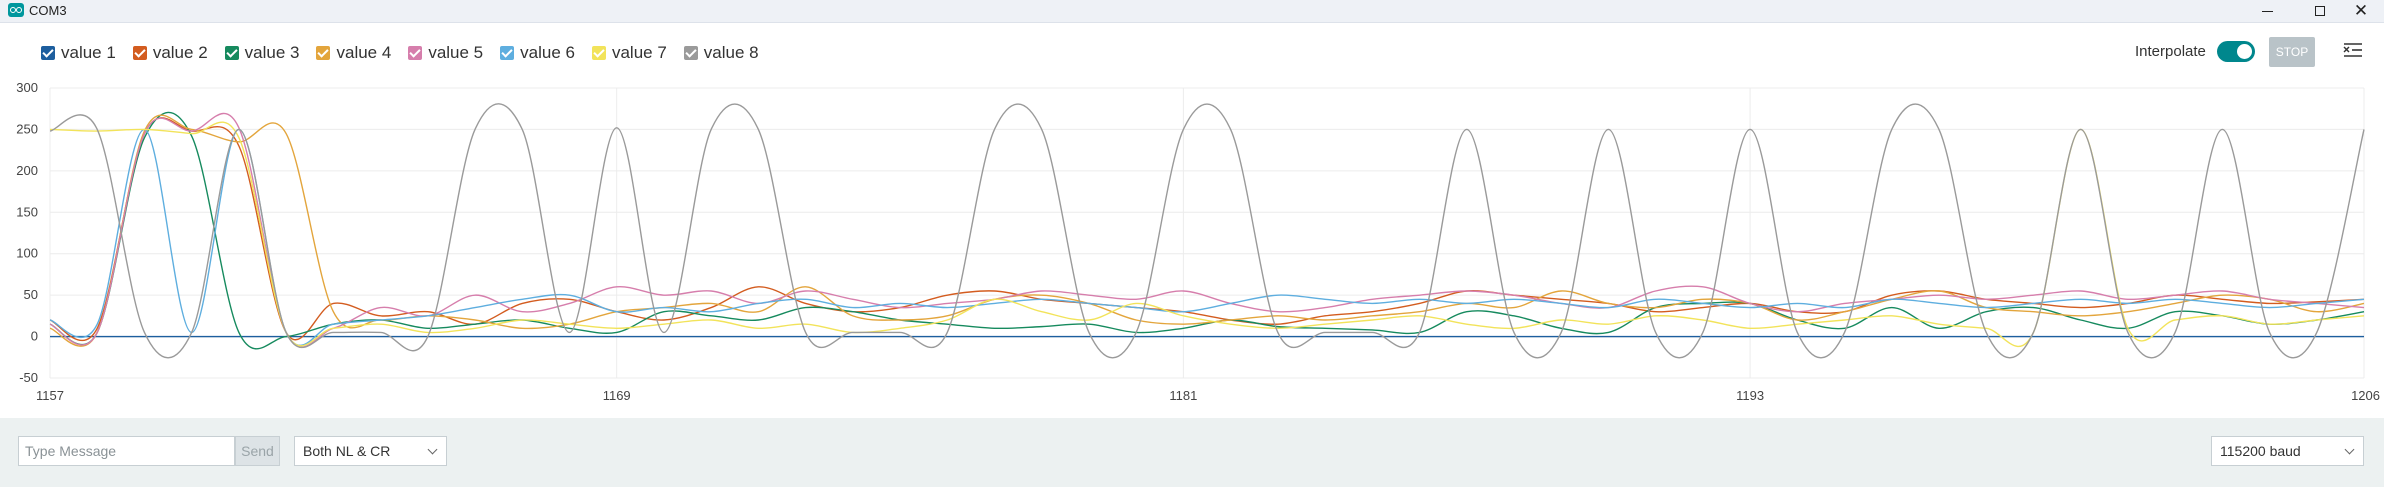 This screenshot has width=2384, height=487. I want to click on x-tick-label: 1181, so click(1183, 395).